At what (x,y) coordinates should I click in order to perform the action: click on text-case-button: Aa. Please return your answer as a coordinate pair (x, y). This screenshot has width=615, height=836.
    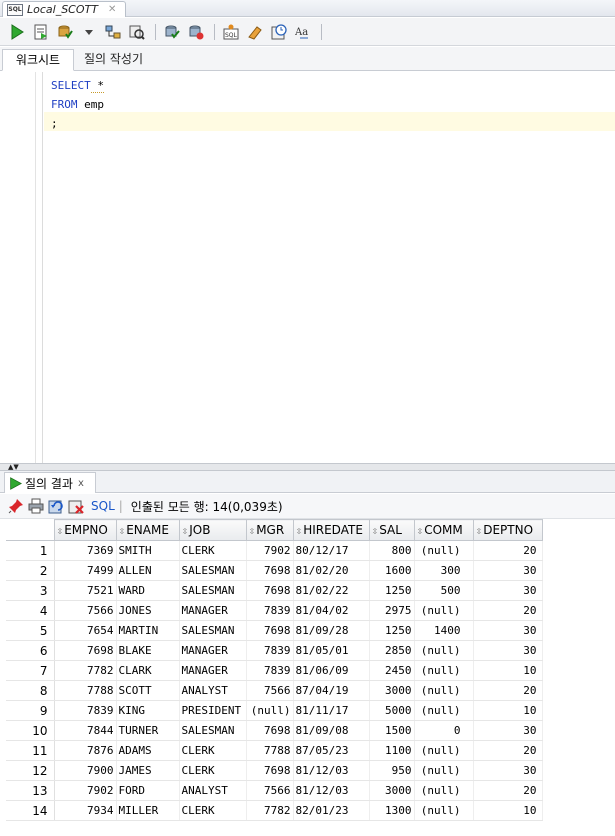
    Looking at the image, I should click on (303, 32).